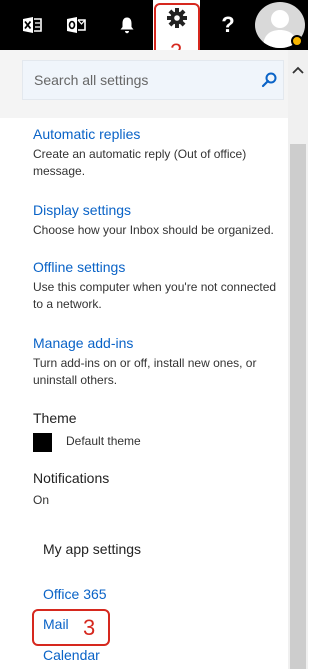  Describe the element at coordinates (298, 406) in the screenshot. I see `scroll-thumb` at that location.